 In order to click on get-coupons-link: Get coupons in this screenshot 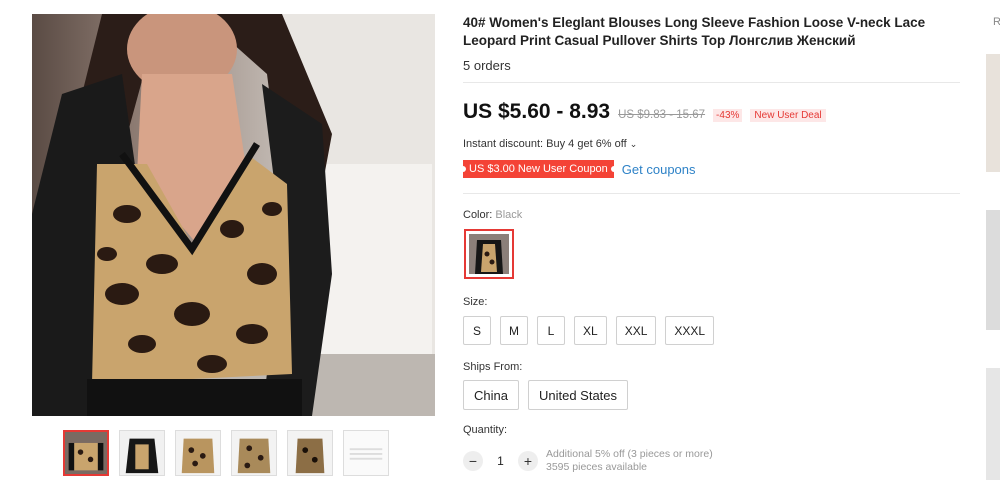, I will do `click(659, 169)`.